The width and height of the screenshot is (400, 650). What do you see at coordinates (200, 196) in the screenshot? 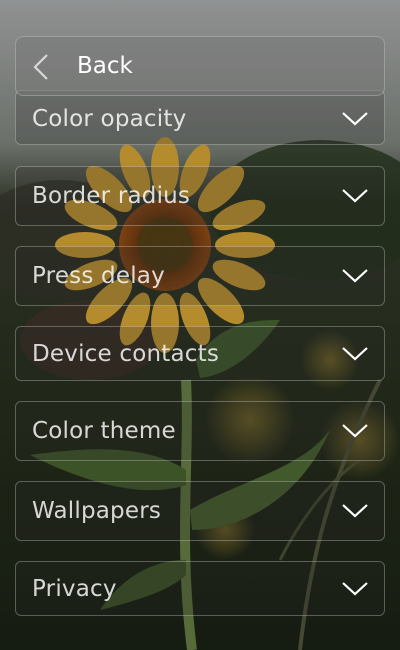
I see `menu-item-border-radius: Border radius` at bounding box center [200, 196].